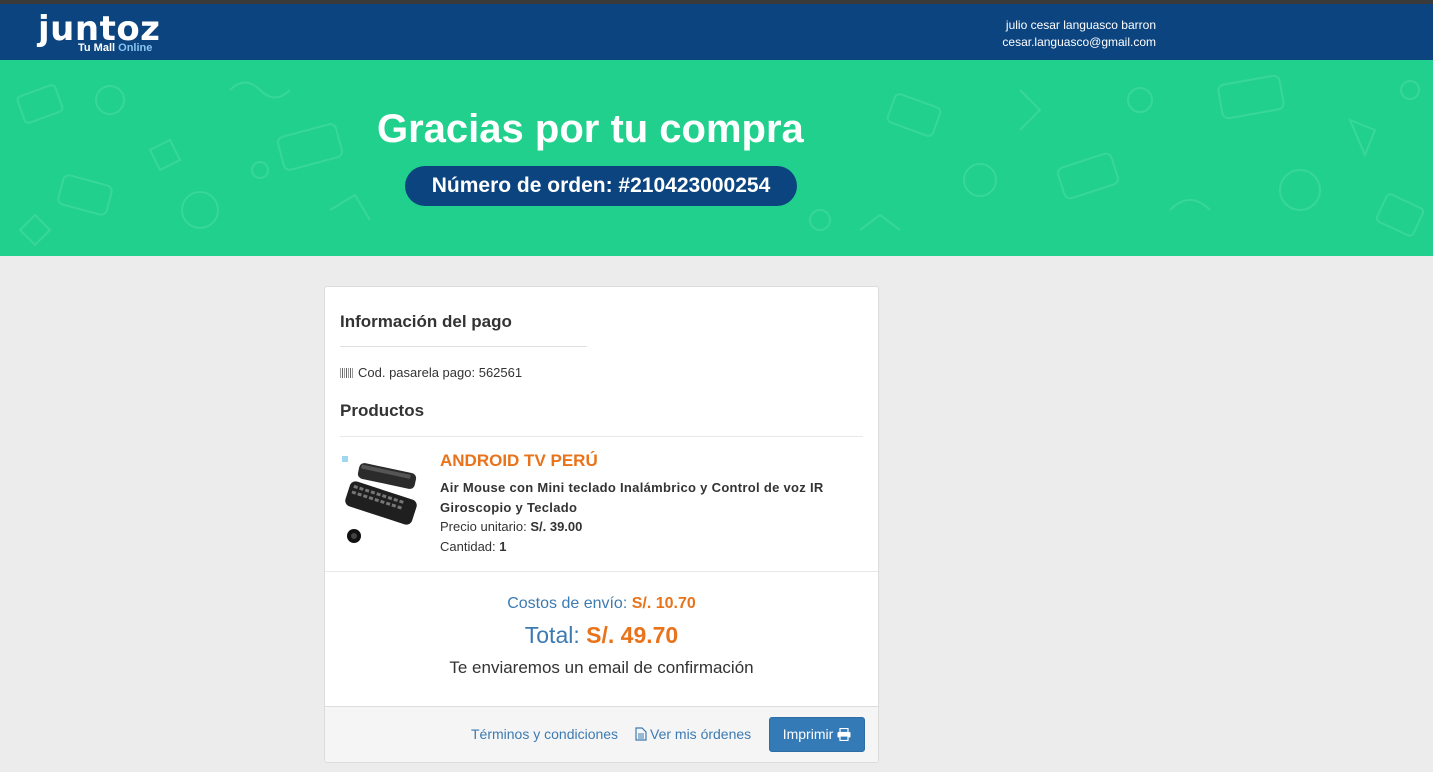  I want to click on print-button-label: Imprimir, so click(808, 734).